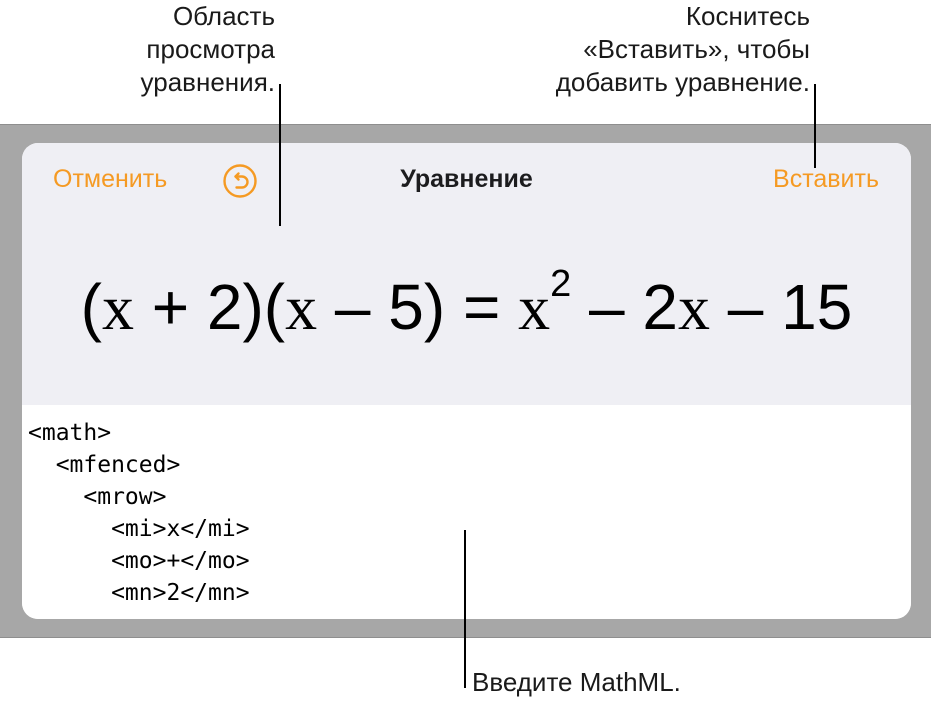 Image resolution: width=931 pixels, height=708 pixels. I want to click on code-line: <mi>x</mi>, so click(138, 529).